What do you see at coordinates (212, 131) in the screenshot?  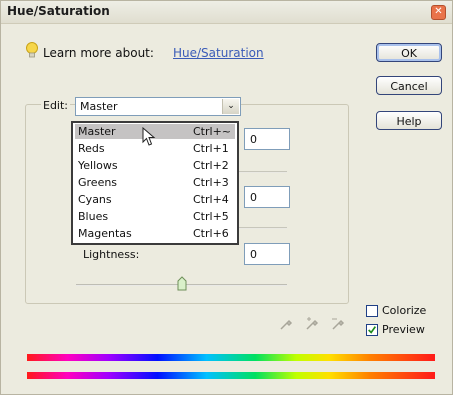 I see `menu-item-shortcut: Ctrl+~` at bounding box center [212, 131].